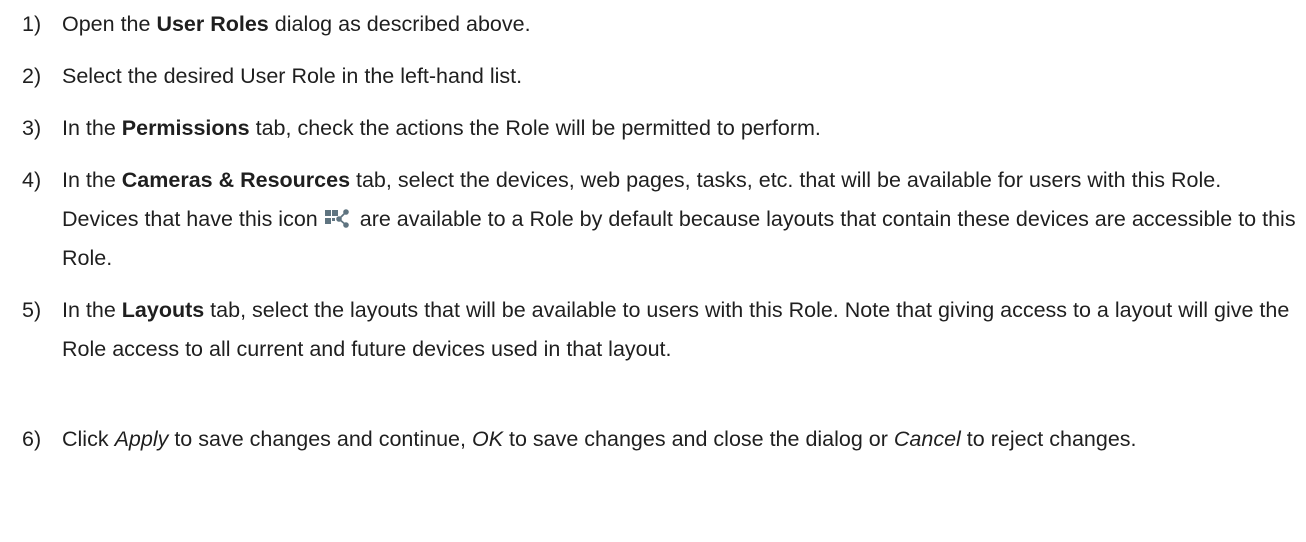  What do you see at coordinates (163, 310) in the screenshot?
I see `layouts-term: Layouts` at bounding box center [163, 310].